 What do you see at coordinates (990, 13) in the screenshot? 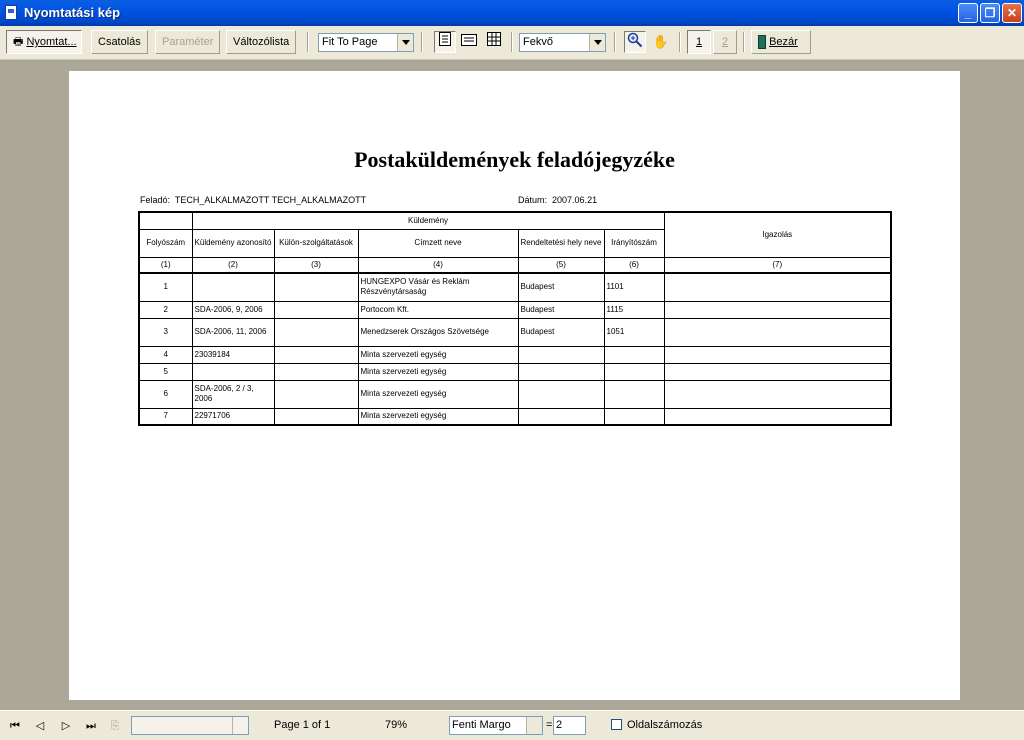
I see `restore-button: ❐` at bounding box center [990, 13].